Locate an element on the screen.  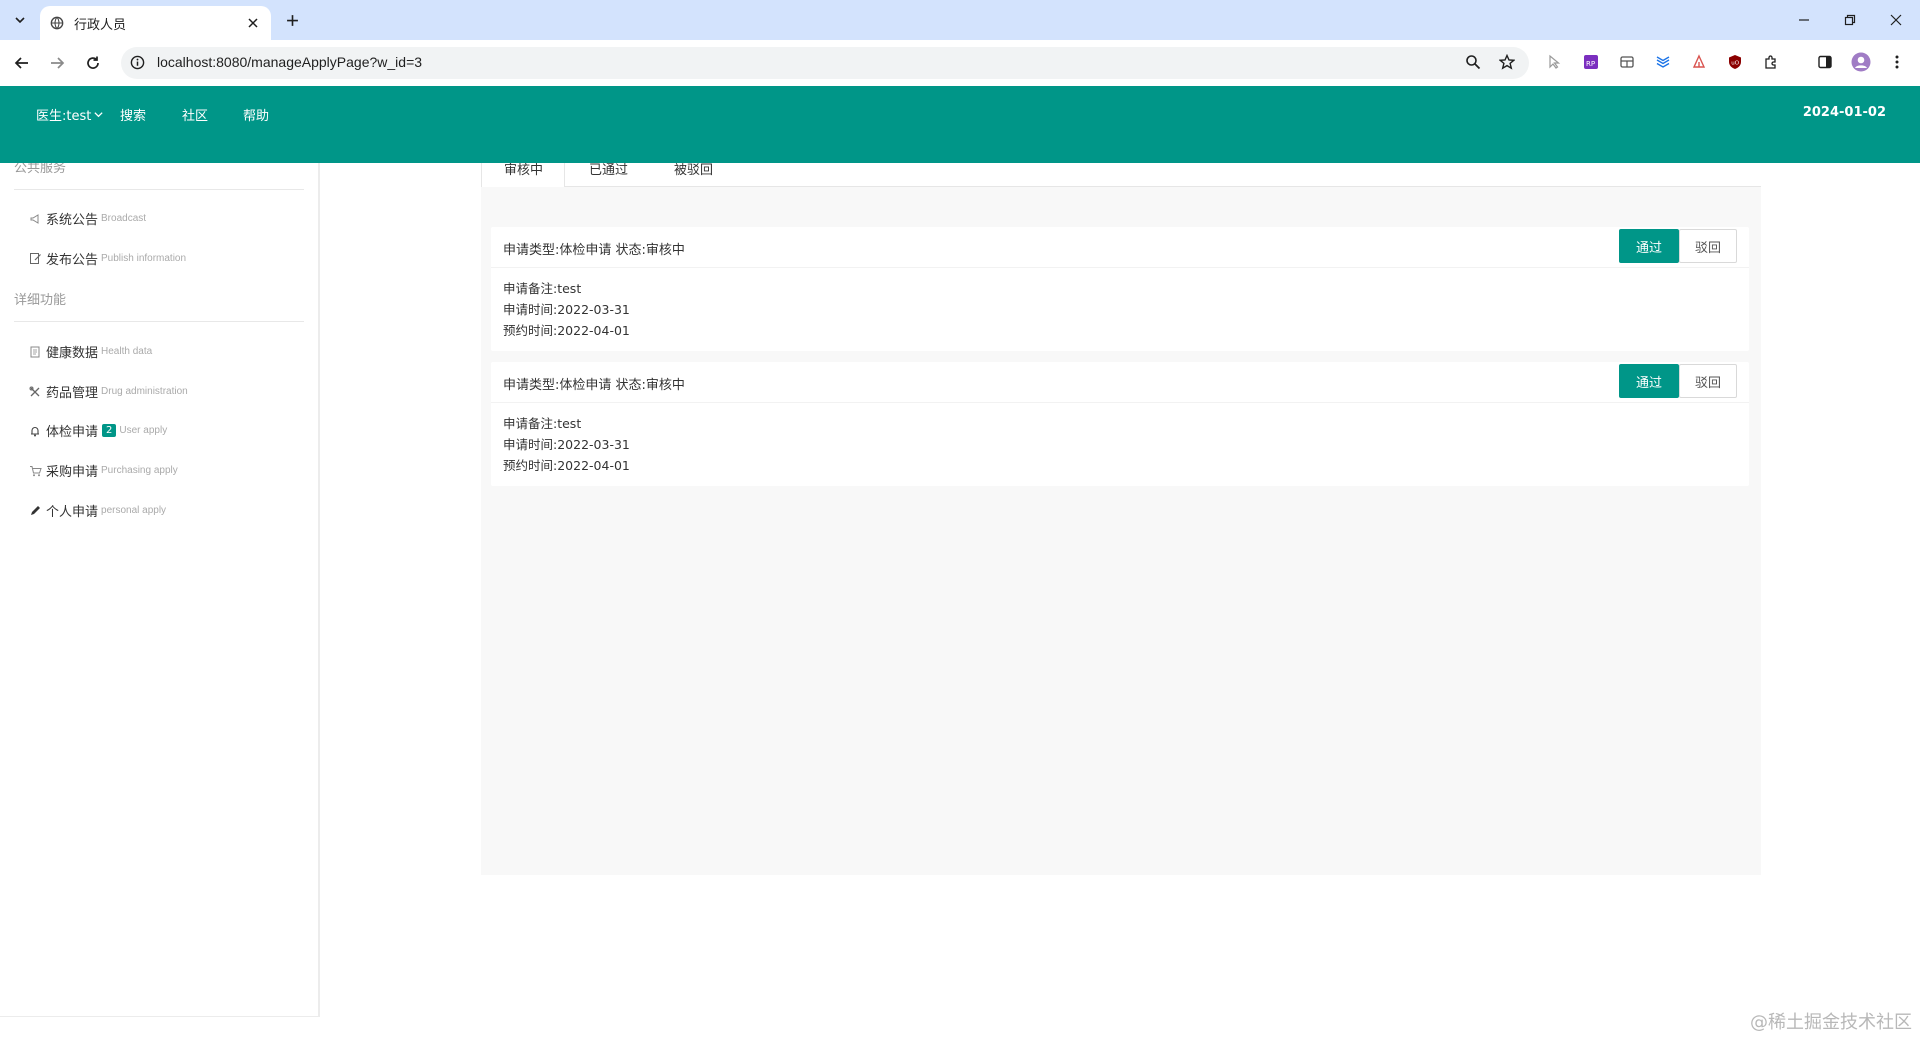
arrow-right-icon is located at coordinates (58, 63).